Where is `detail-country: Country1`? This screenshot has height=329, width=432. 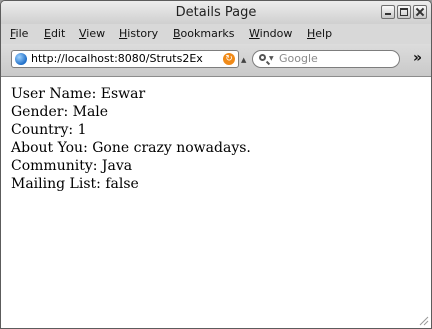 detail-country: Country1 is located at coordinates (131, 130).